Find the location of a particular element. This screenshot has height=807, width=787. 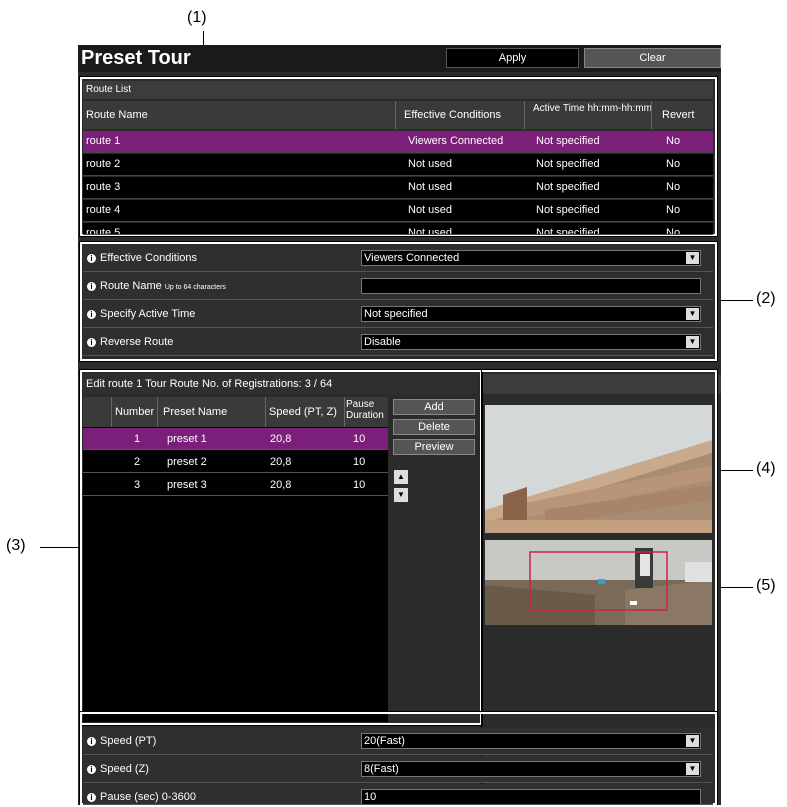

route-name: route 2 is located at coordinates (103, 164).